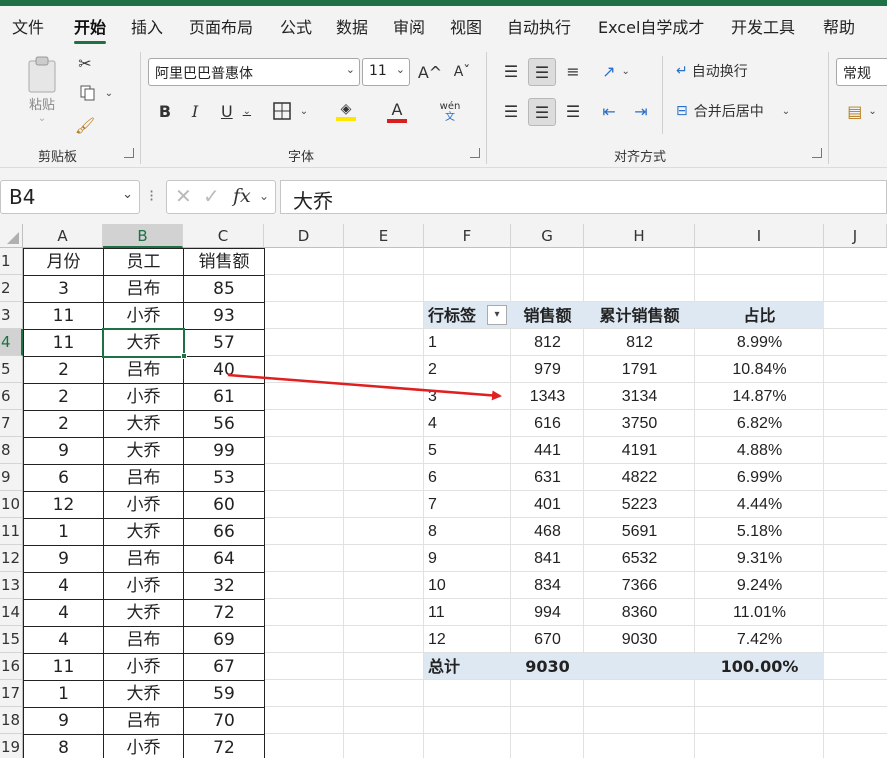  I want to click on pivot-data-cell: 5.18%, so click(759, 531).